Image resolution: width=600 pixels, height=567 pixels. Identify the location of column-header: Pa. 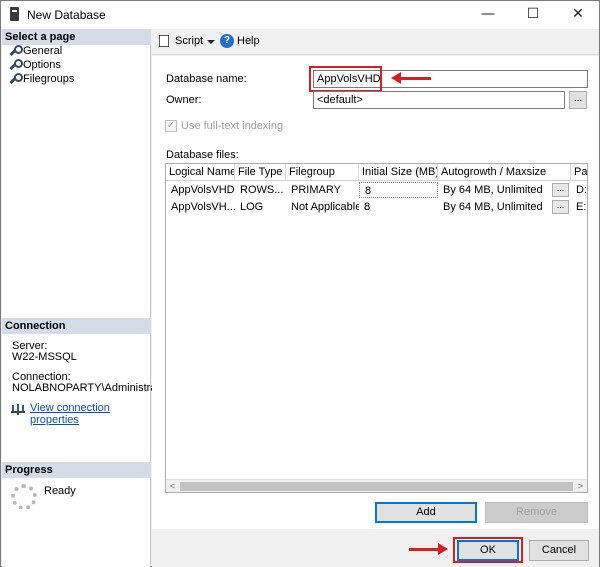
(579, 172).